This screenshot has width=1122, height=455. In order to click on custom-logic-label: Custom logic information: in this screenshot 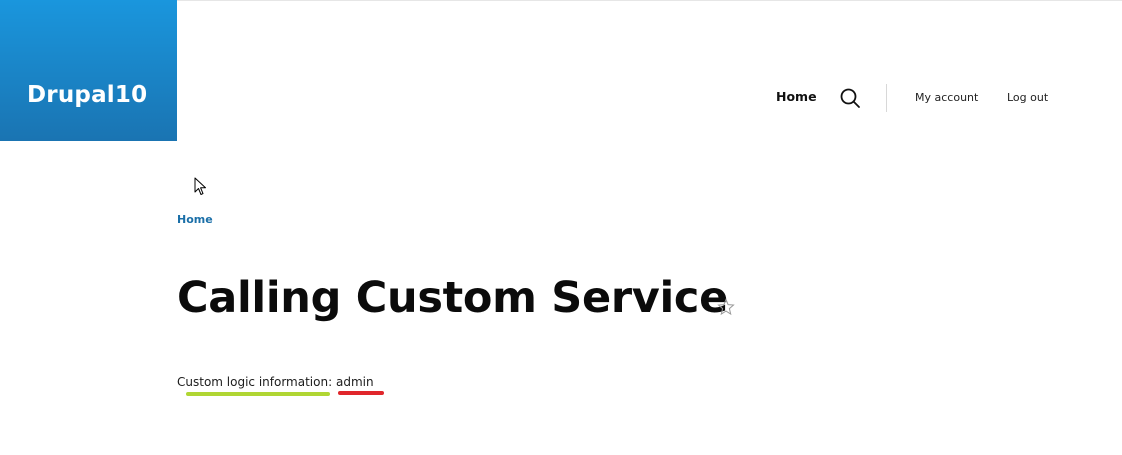, I will do `click(255, 382)`.